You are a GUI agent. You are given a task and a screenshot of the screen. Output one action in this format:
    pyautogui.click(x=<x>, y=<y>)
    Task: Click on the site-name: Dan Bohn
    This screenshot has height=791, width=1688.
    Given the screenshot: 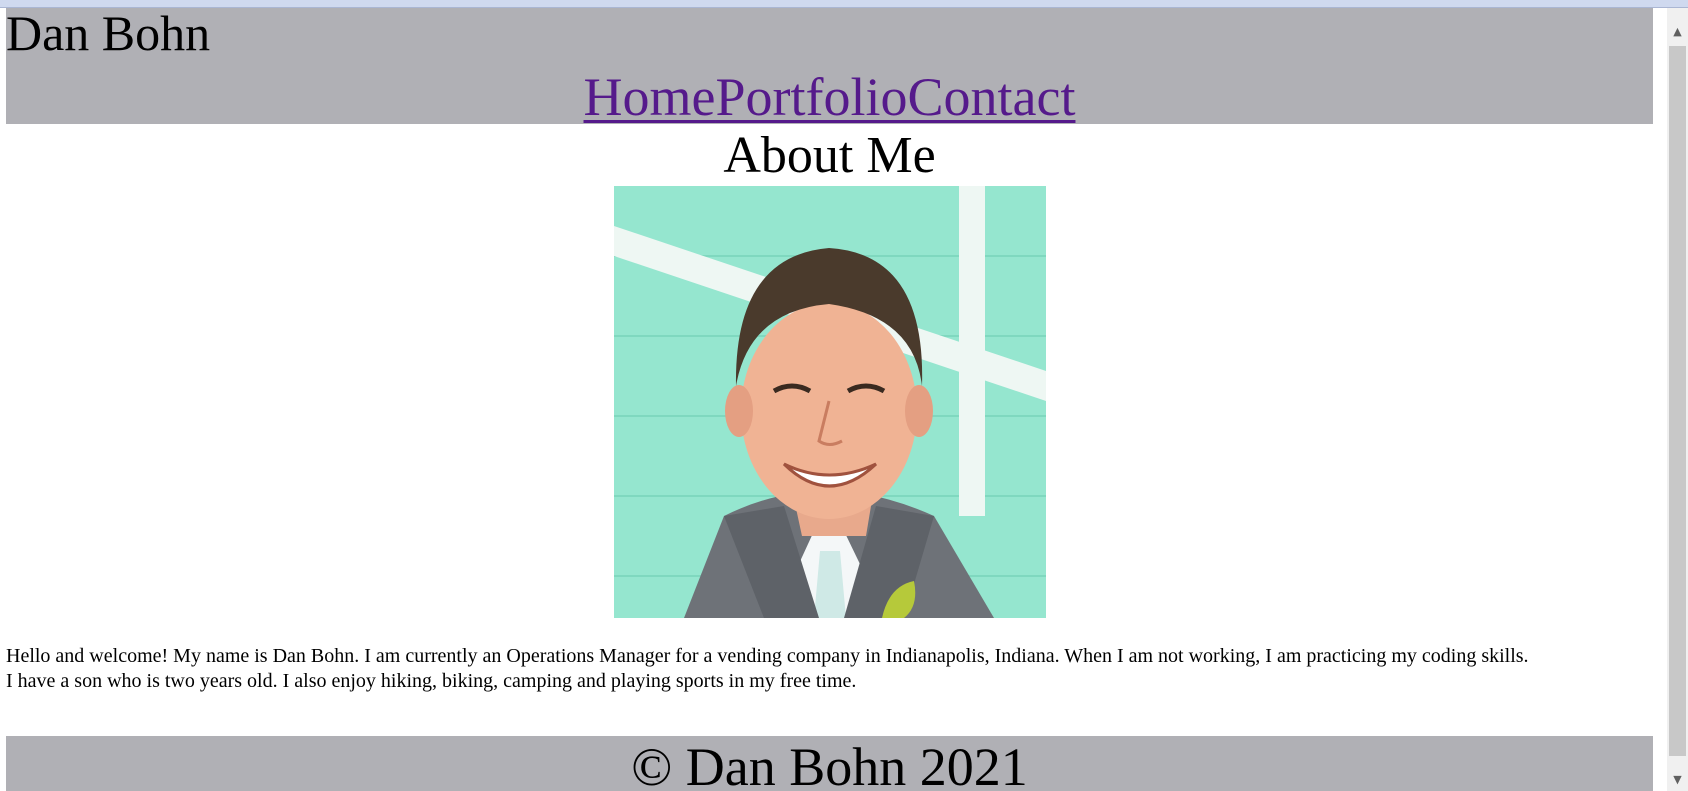 What is the action you would take?
    pyautogui.click(x=108, y=34)
    